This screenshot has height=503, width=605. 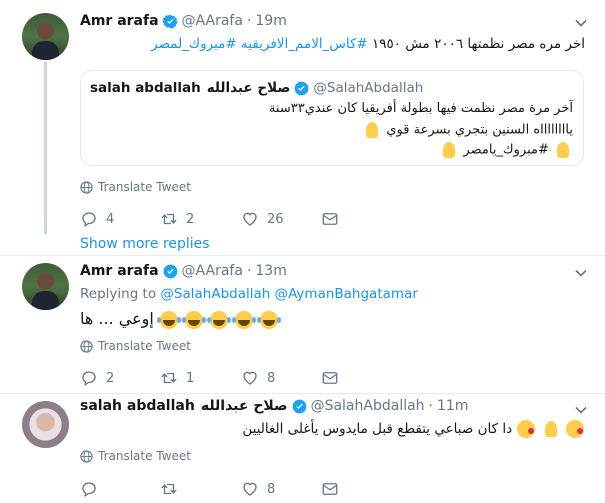 I want to click on like-button: 26, so click(x=262, y=219).